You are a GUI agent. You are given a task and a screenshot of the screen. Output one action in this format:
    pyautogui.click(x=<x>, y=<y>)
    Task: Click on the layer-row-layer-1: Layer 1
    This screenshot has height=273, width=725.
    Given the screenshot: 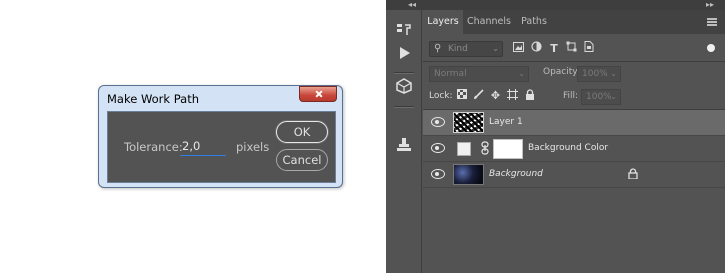 What is the action you would take?
    pyautogui.click(x=574, y=123)
    